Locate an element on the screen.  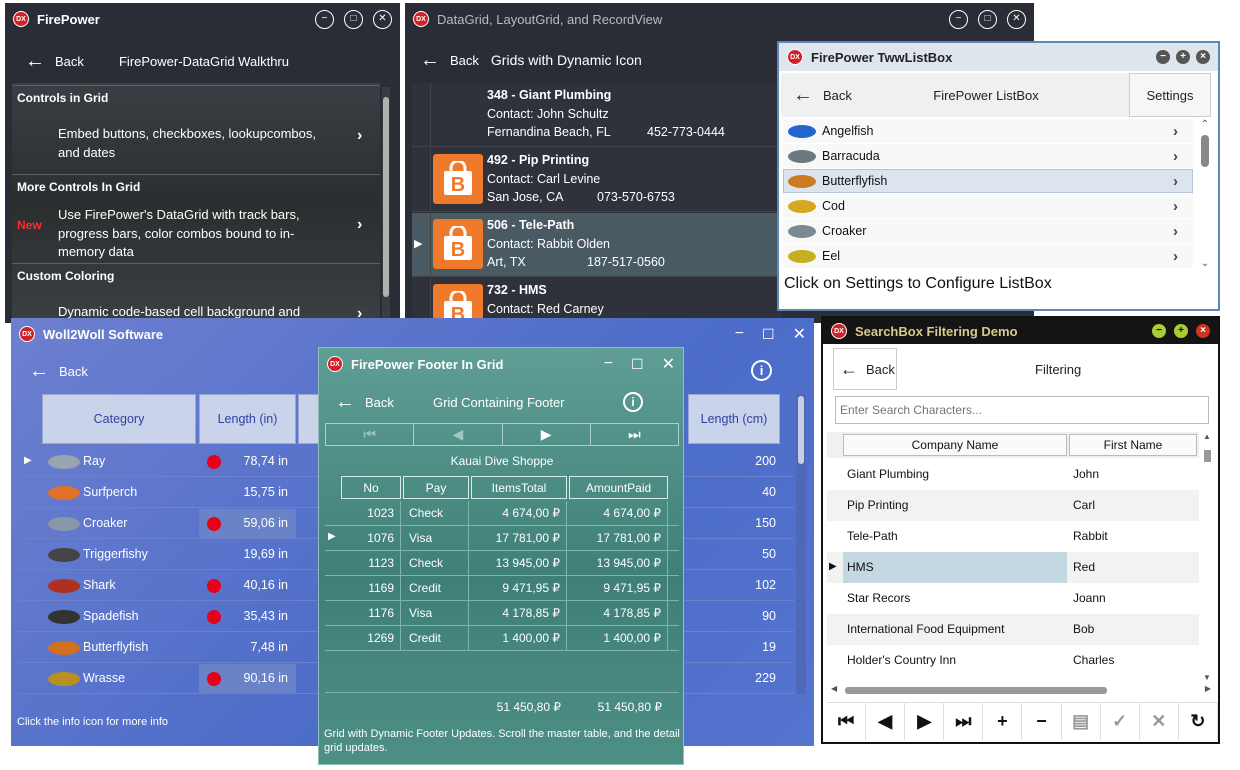
column-header: Company Name is located at coordinates (955, 445).